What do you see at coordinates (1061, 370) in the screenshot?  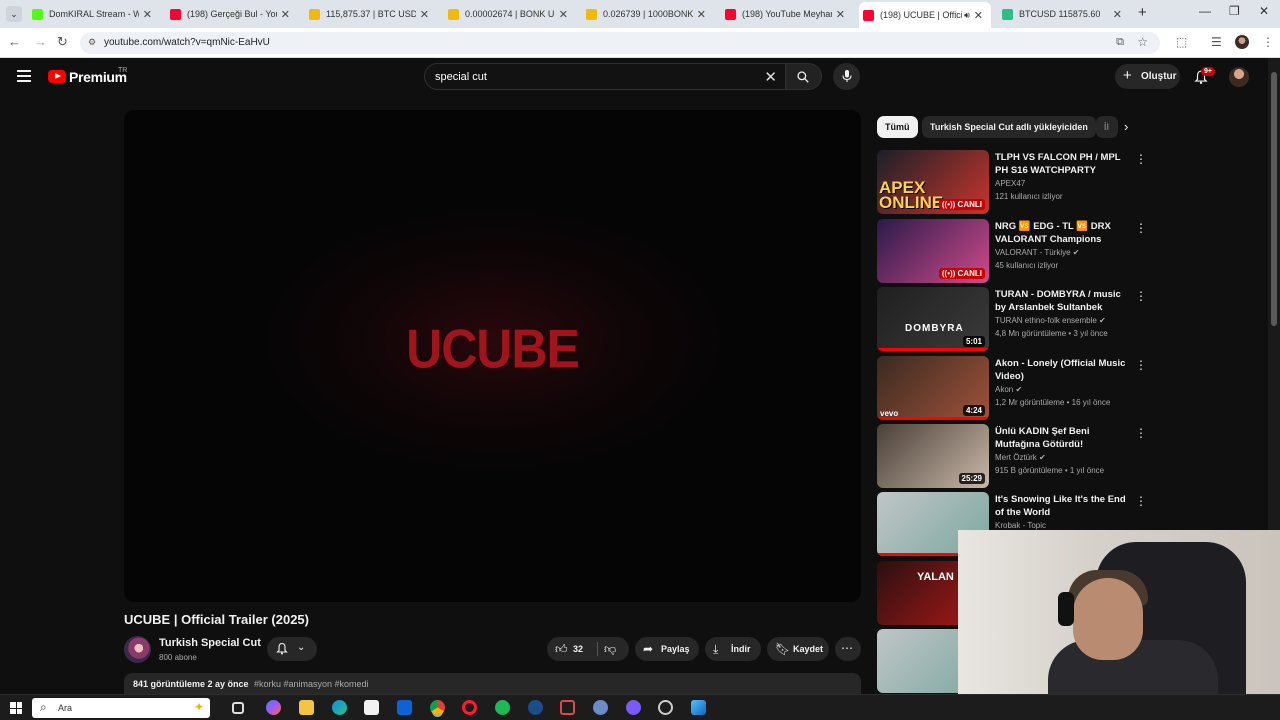 I see `related-video-title: Akon - Lonely (Official Music Video)` at bounding box center [1061, 370].